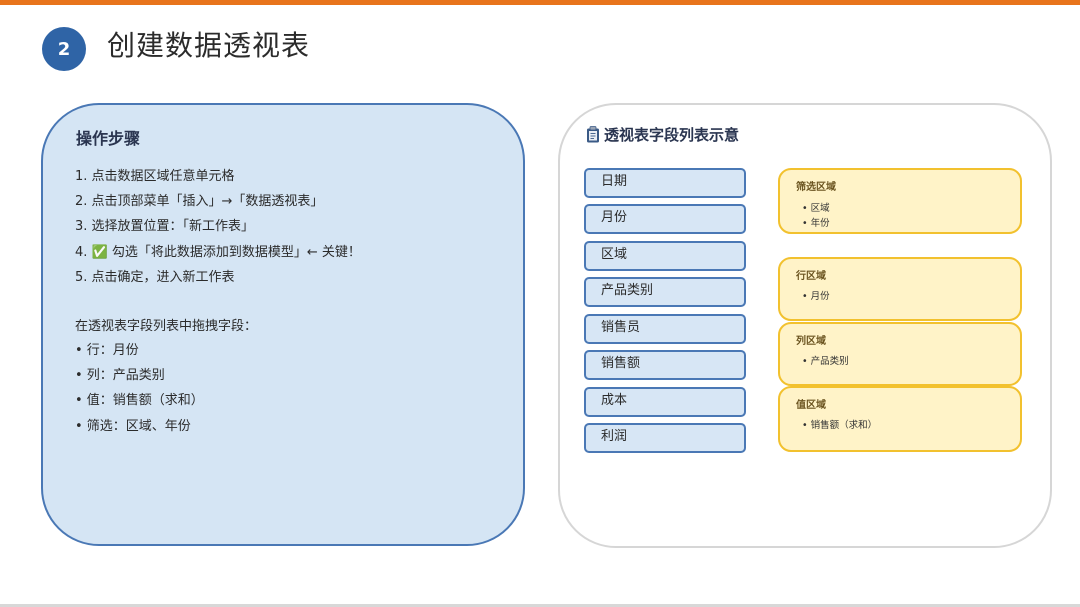 The width and height of the screenshot is (1080, 607). What do you see at coordinates (665, 365) in the screenshot?
I see `field-sales-amount: 销售额` at bounding box center [665, 365].